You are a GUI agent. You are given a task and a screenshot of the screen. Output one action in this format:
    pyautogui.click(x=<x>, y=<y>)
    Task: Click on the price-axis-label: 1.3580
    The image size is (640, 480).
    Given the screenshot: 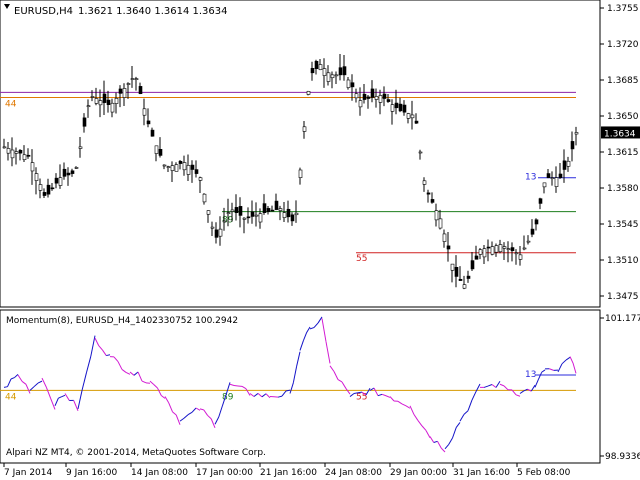 What is the action you would take?
    pyautogui.click(x=623, y=189)
    